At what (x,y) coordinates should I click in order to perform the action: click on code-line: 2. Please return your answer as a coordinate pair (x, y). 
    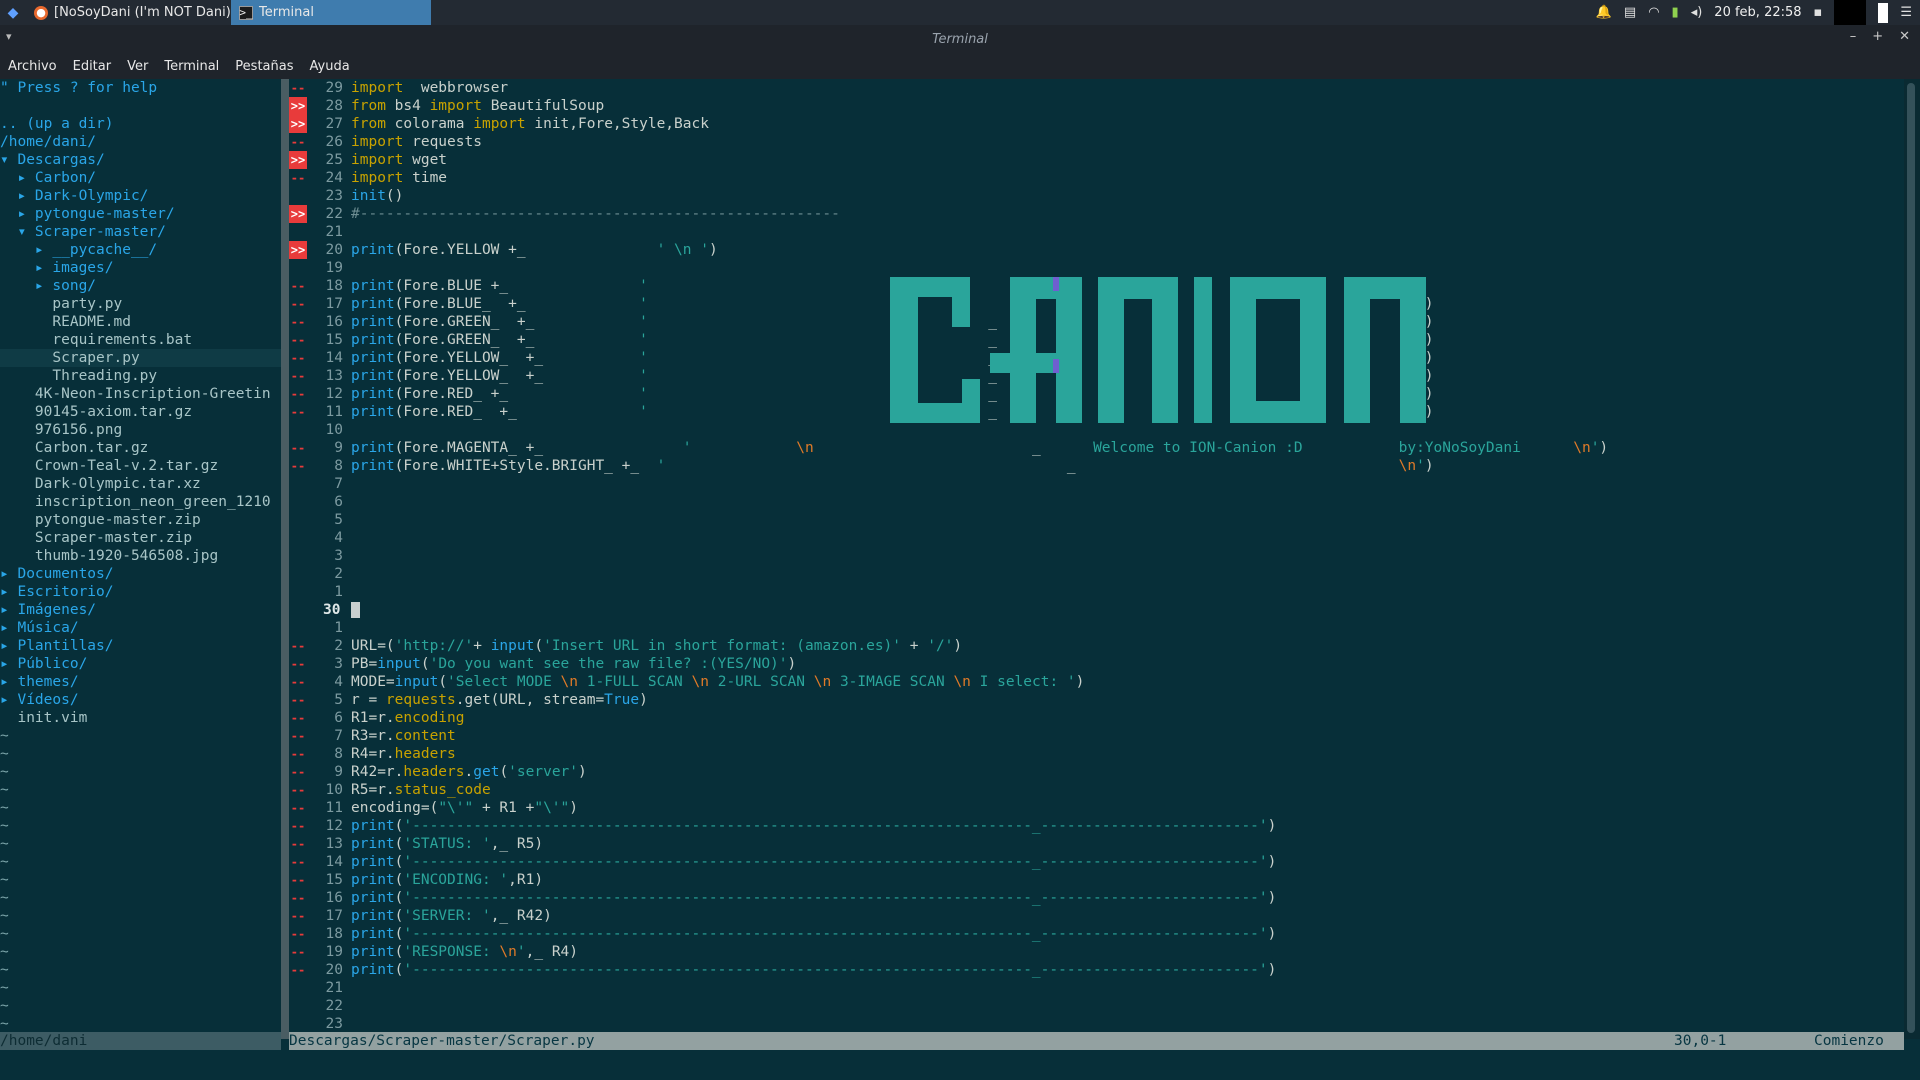
    Looking at the image, I should click on (1096, 574).